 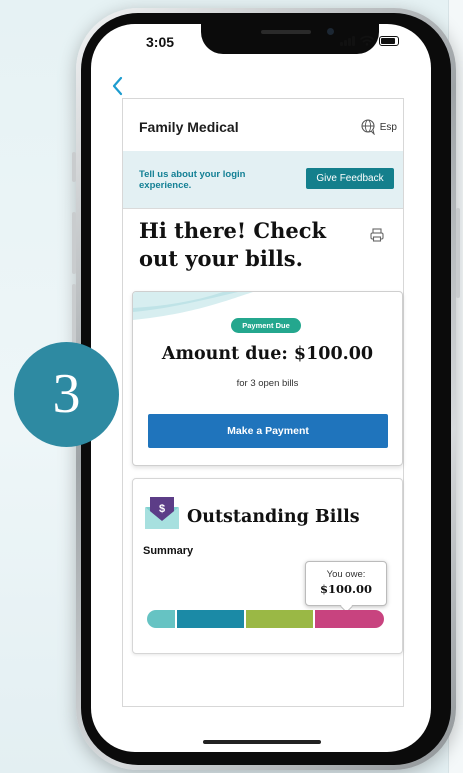 I want to click on volume-down-button, so click(x=74, y=315).